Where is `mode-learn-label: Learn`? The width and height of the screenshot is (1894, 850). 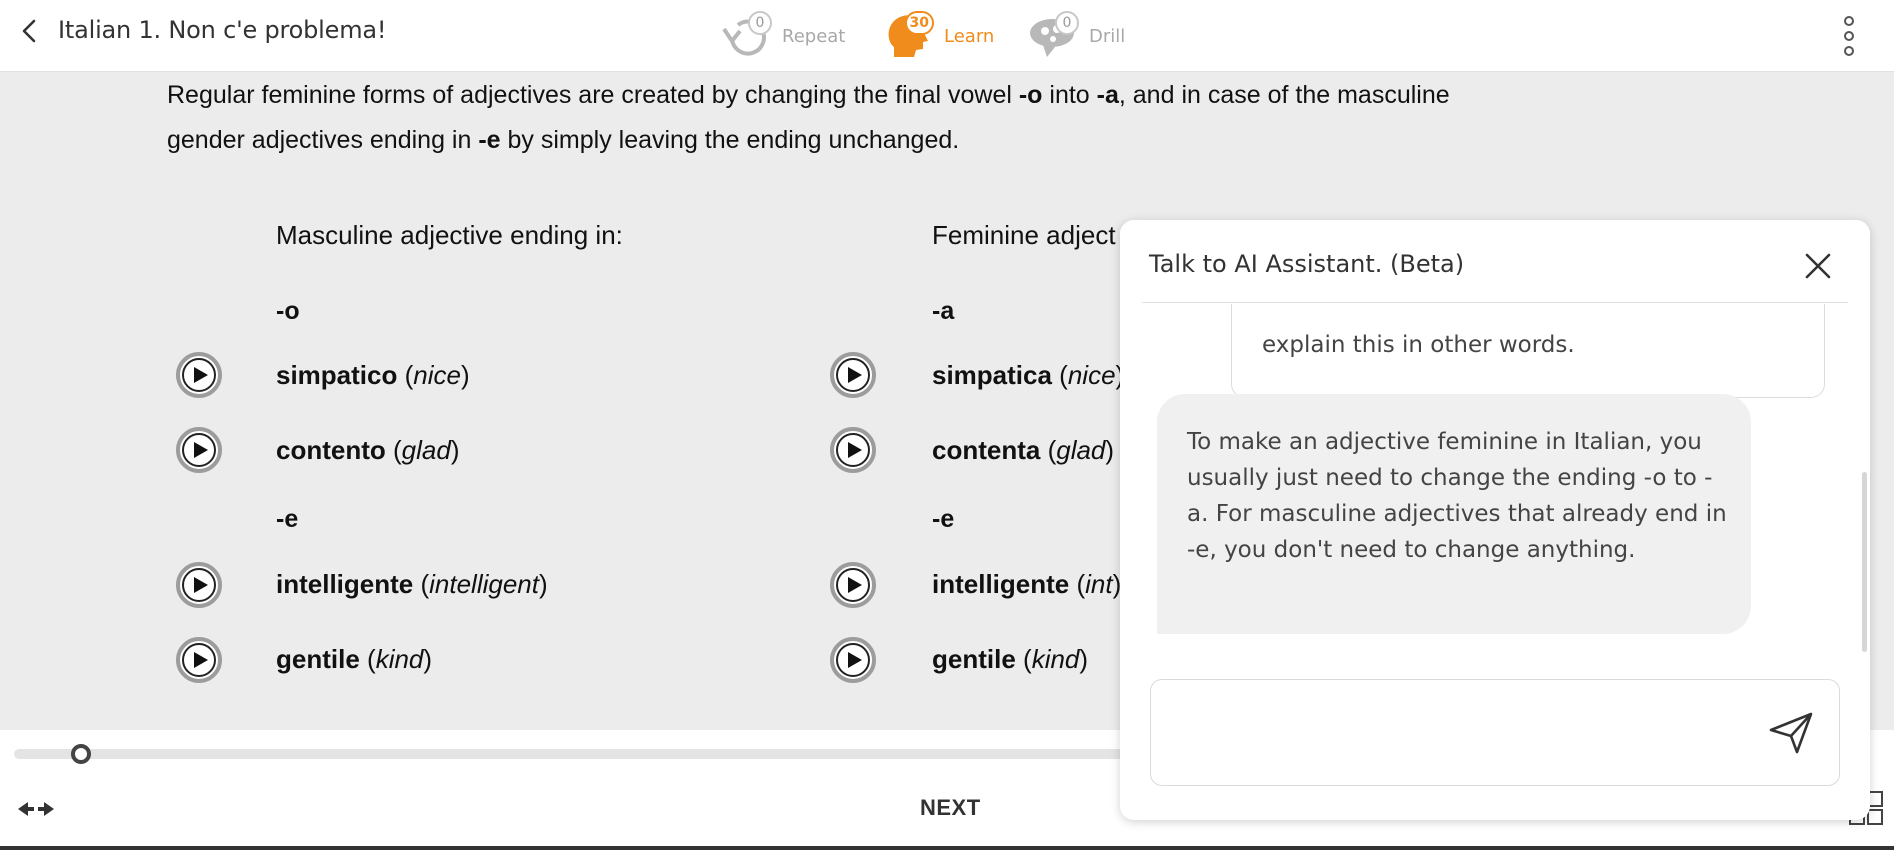 mode-learn-label: Learn is located at coordinates (969, 36).